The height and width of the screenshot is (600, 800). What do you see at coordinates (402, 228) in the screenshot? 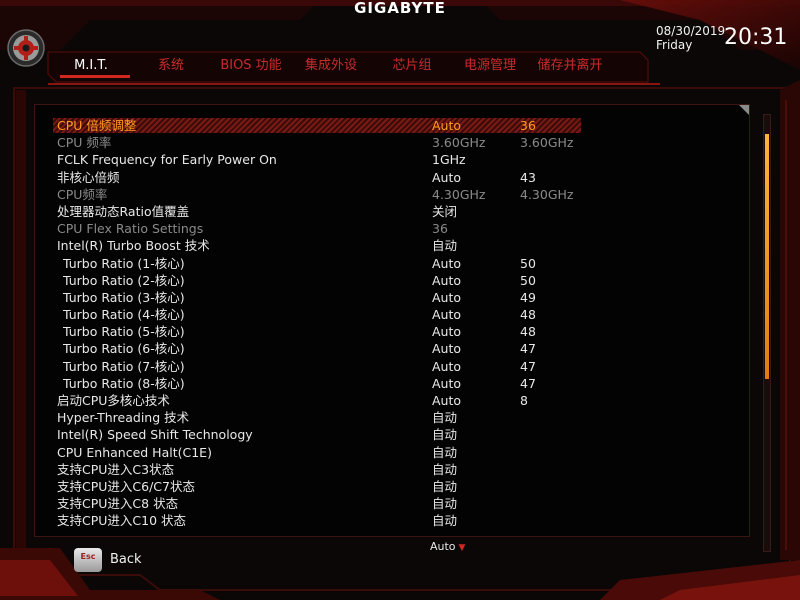
I see `setting-row-flex-ratio: CPU Flex Ratio Settings 36` at bounding box center [402, 228].